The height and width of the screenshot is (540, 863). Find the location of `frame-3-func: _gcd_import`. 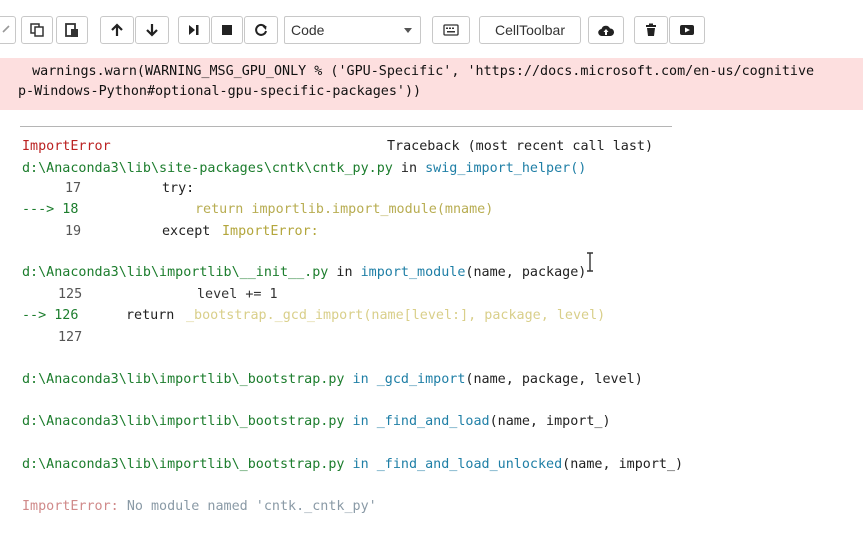

frame-3-func: _gcd_import is located at coordinates (421, 379).